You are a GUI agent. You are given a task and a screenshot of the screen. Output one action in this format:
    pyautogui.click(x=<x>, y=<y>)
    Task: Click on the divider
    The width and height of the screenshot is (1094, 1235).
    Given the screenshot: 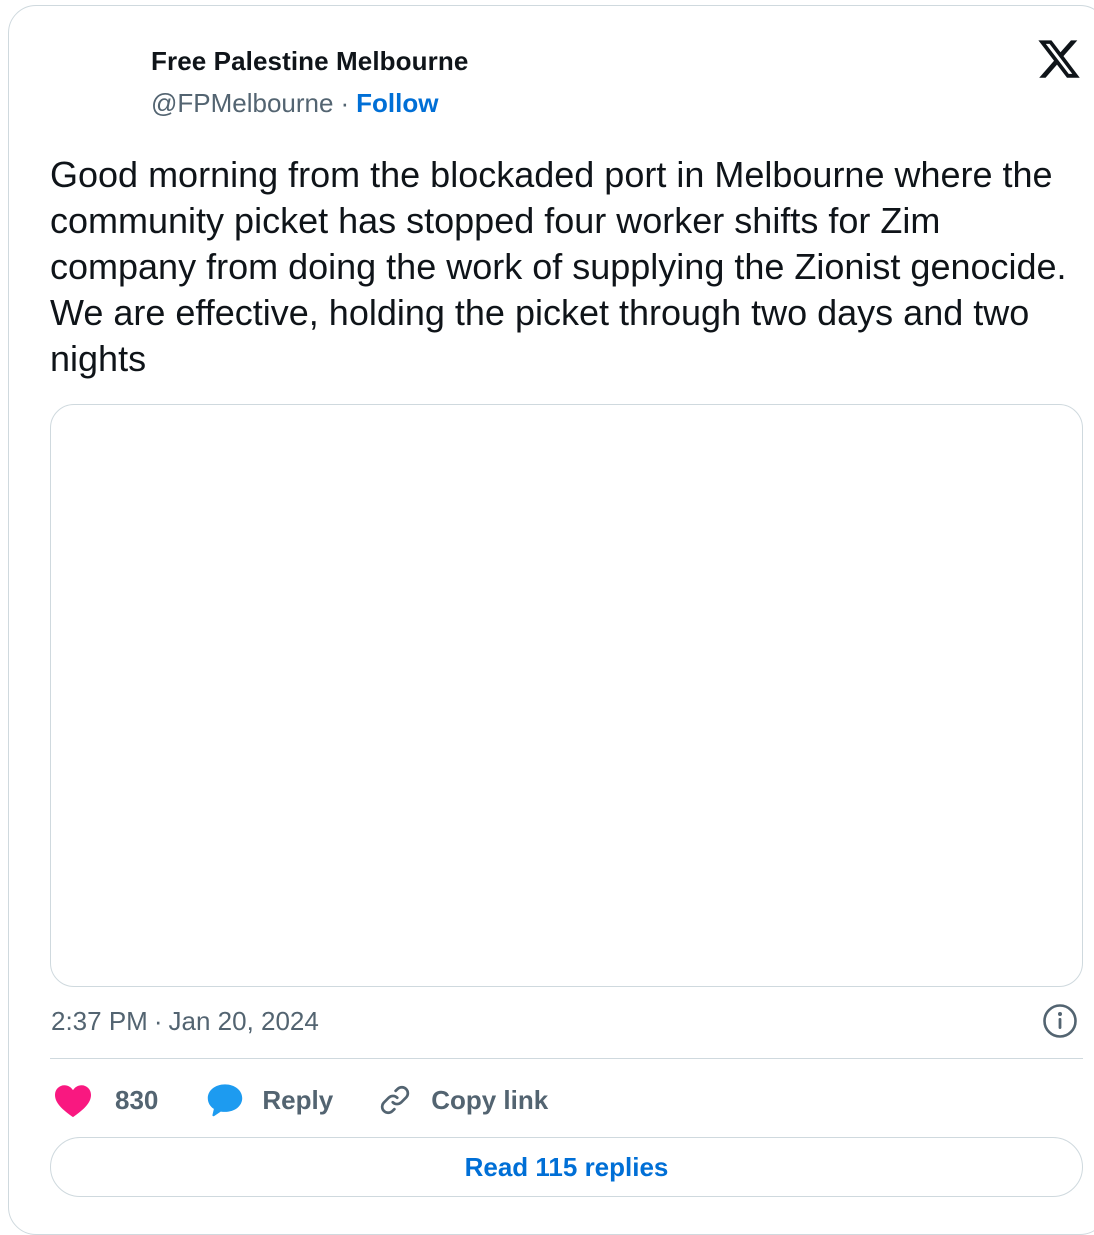 What is the action you would take?
    pyautogui.click(x=566, y=1058)
    